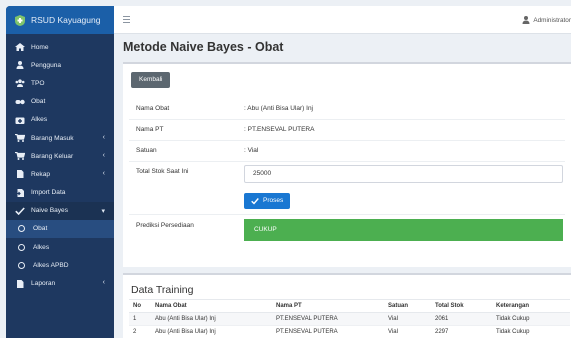 The image size is (571, 338). Describe the element at coordinates (20, 120) in the screenshot. I see `kit-icon` at that location.